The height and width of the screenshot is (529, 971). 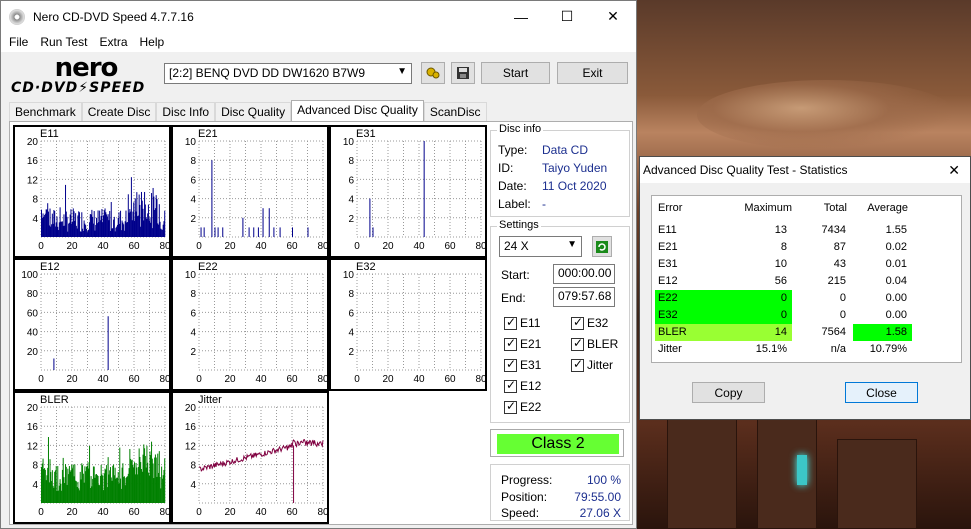 What do you see at coordinates (92, 324) in the screenshot?
I see `chart-e12: E12 100 80 60 40 20 0 20 40 60 80` at bounding box center [92, 324].